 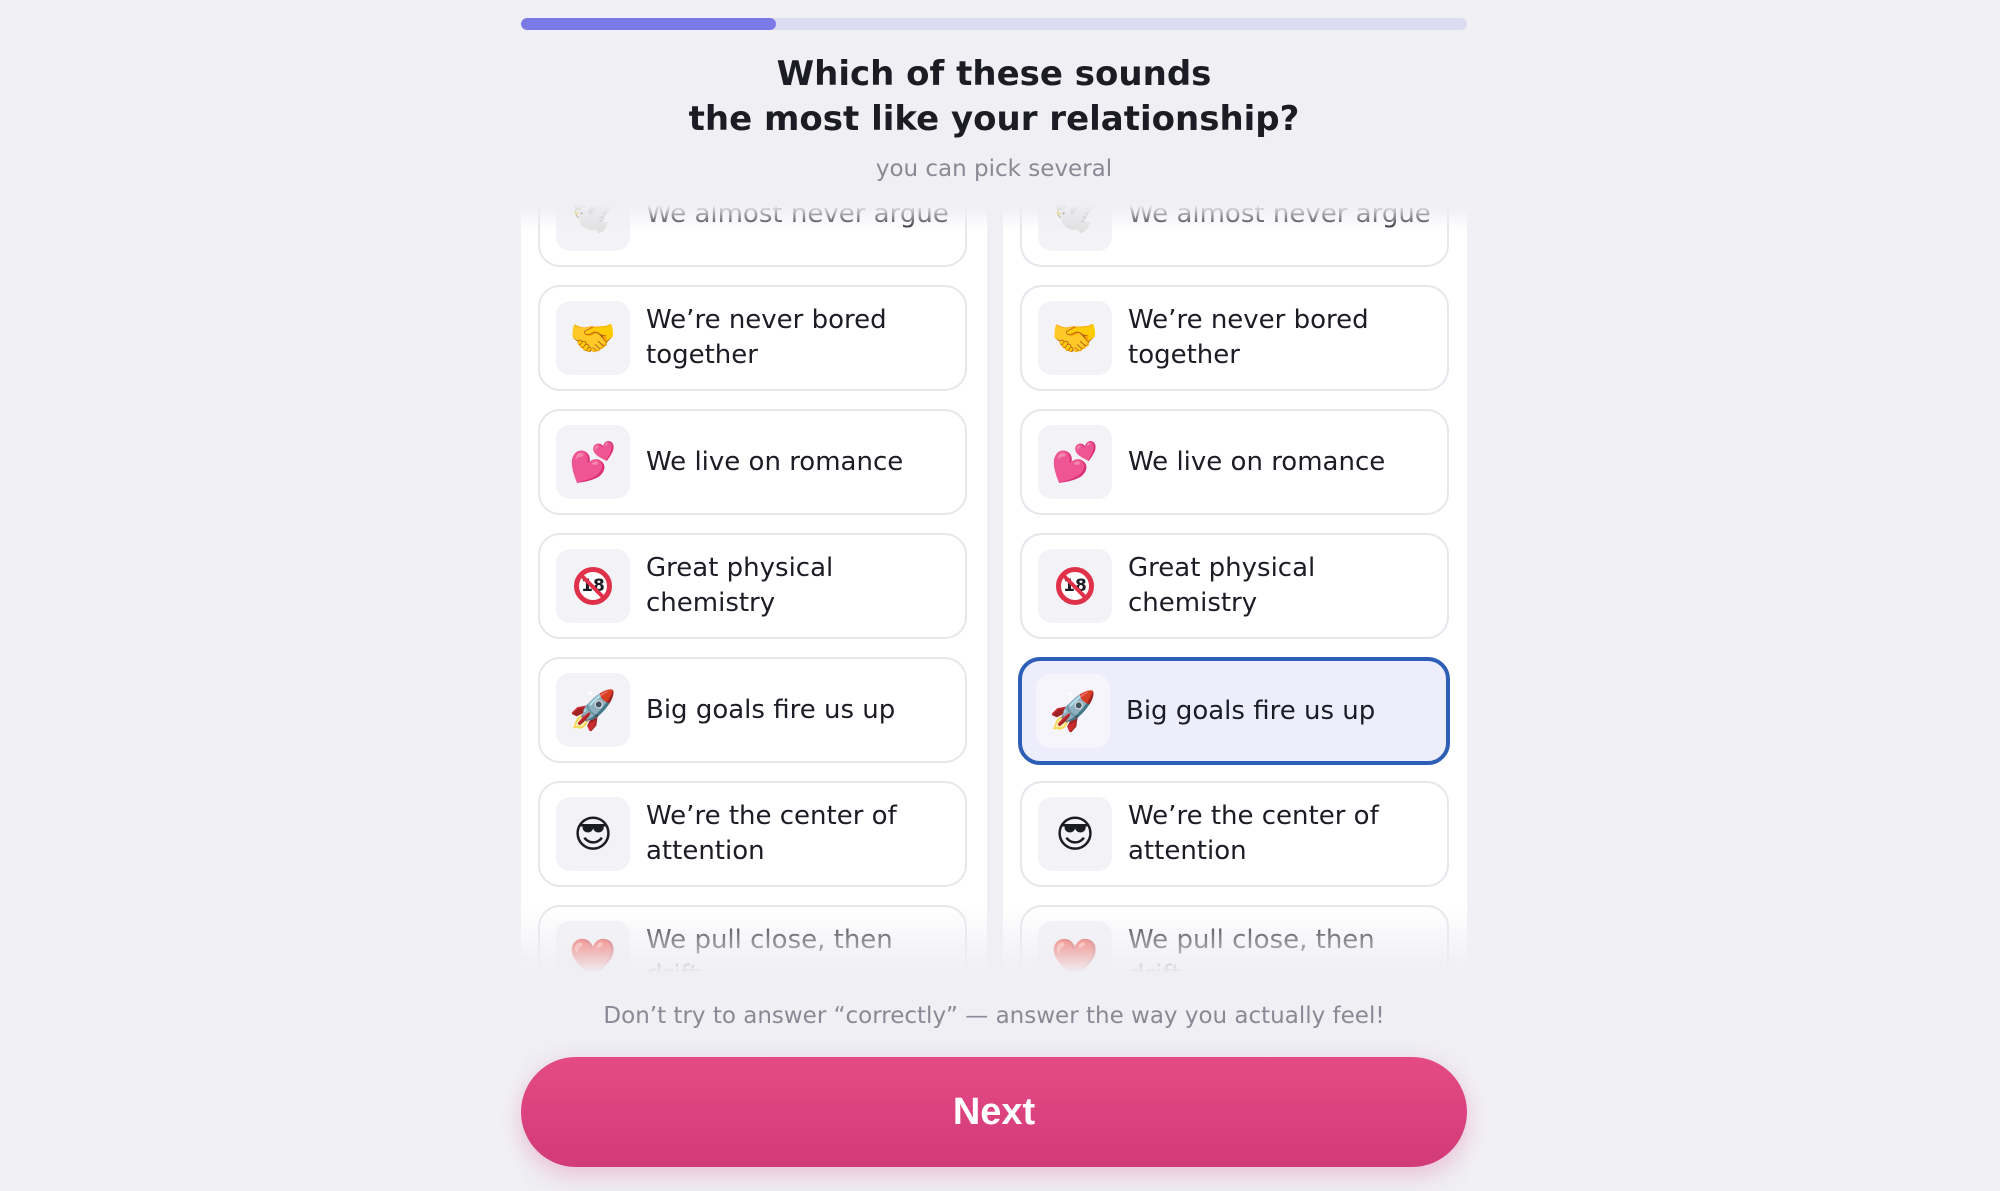 What do you see at coordinates (994, 1112) in the screenshot?
I see `next-button: Next` at bounding box center [994, 1112].